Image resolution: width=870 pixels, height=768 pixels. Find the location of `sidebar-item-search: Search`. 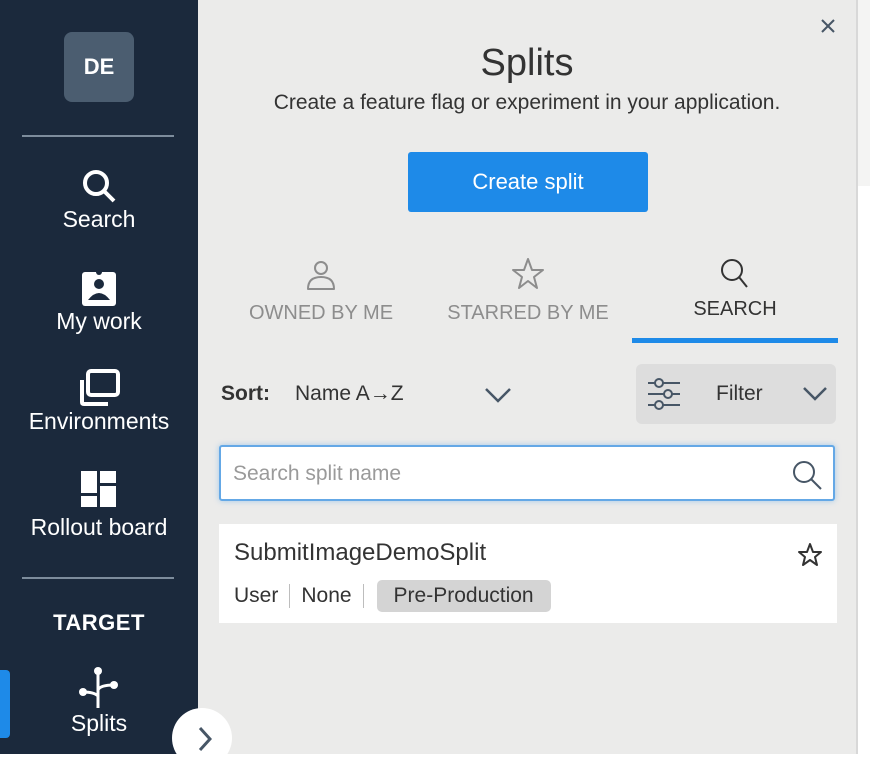

sidebar-item-search: Search is located at coordinates (99, 199).